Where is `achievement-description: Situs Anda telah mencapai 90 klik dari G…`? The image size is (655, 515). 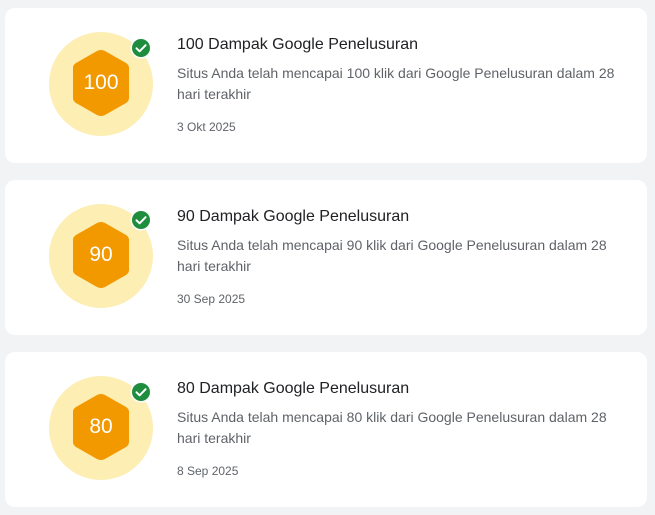
achievement-description: Situs Anda telah mencapai 90 klik dari G… is located at coordinates (392, 255).